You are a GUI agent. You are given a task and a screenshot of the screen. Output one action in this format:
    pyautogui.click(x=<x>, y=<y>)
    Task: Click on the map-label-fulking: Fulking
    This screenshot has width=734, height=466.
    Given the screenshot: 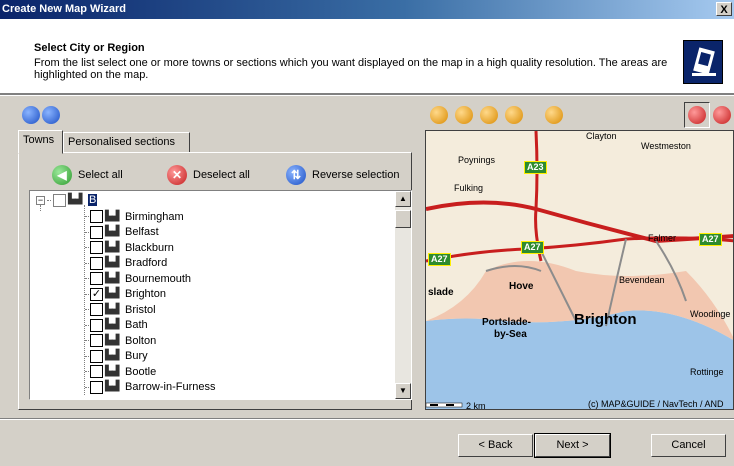 What is the action you would take?
    pyautogui.click(x=469, y=188)
    